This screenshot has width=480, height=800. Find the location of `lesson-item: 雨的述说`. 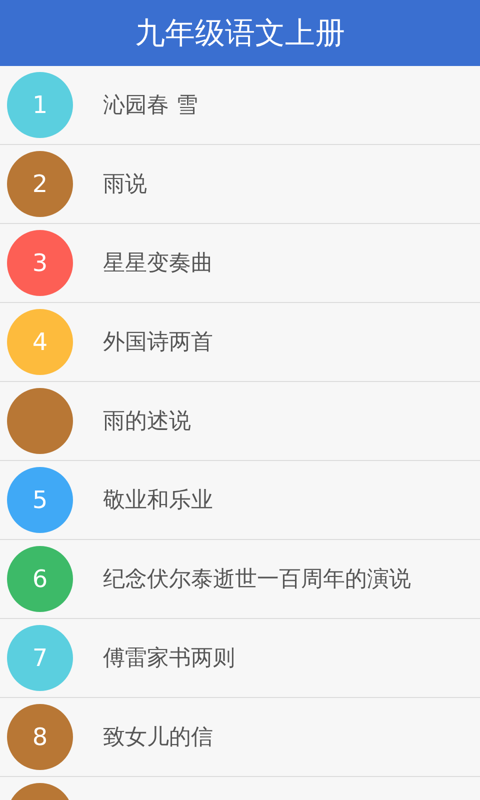

lesson-item: 雨的述说 is located at coordinates (240, 421).